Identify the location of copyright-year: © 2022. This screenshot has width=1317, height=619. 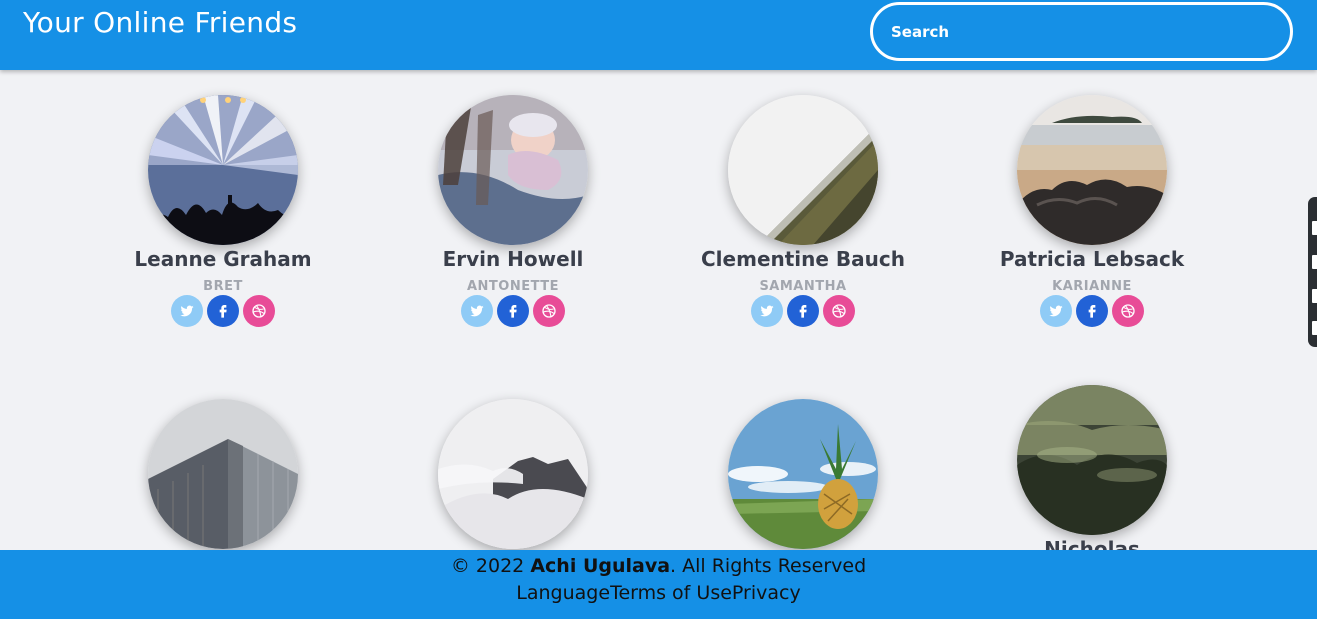
(487, 566).